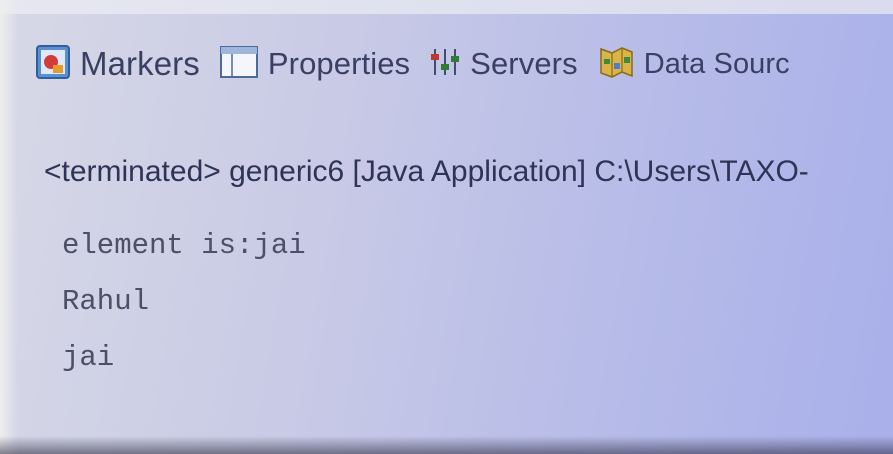  What do you see at coordinates (9, 227) in the screenshot?
I see `left-edge` at bounding box center [9, 227].